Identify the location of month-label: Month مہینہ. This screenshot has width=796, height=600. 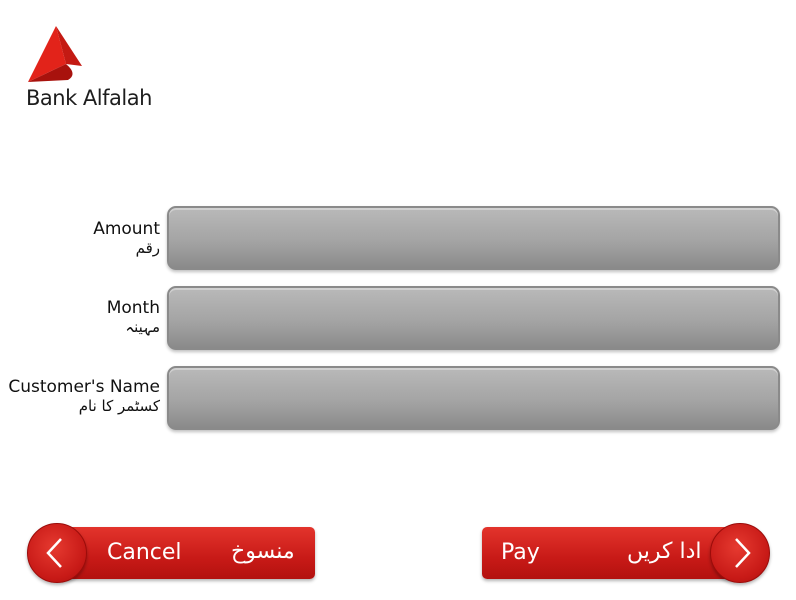
(133, 317).